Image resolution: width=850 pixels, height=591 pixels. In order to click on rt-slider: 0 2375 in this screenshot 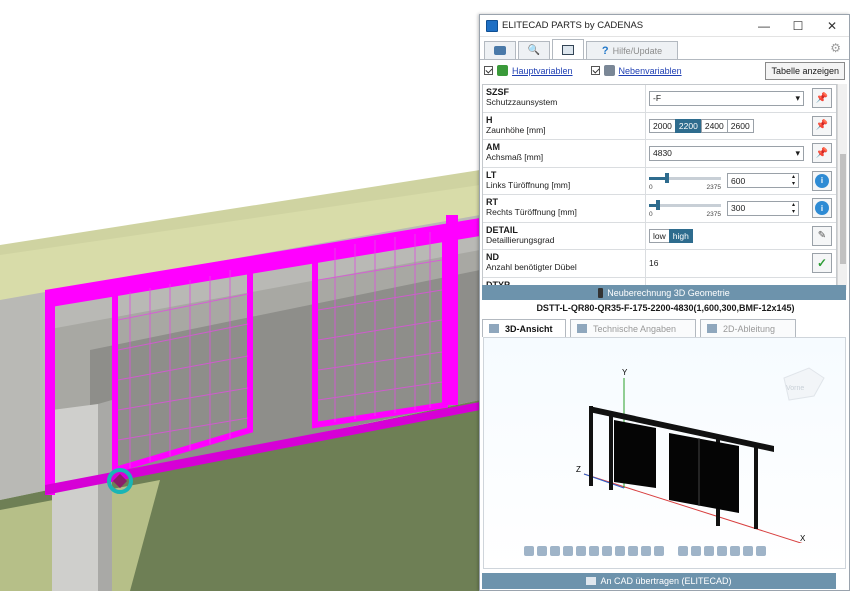, I will do `click(685, 208)`.